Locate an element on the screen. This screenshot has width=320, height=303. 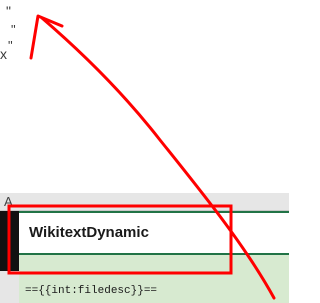
arrowhead-icon is located at coordinates (46, 37).